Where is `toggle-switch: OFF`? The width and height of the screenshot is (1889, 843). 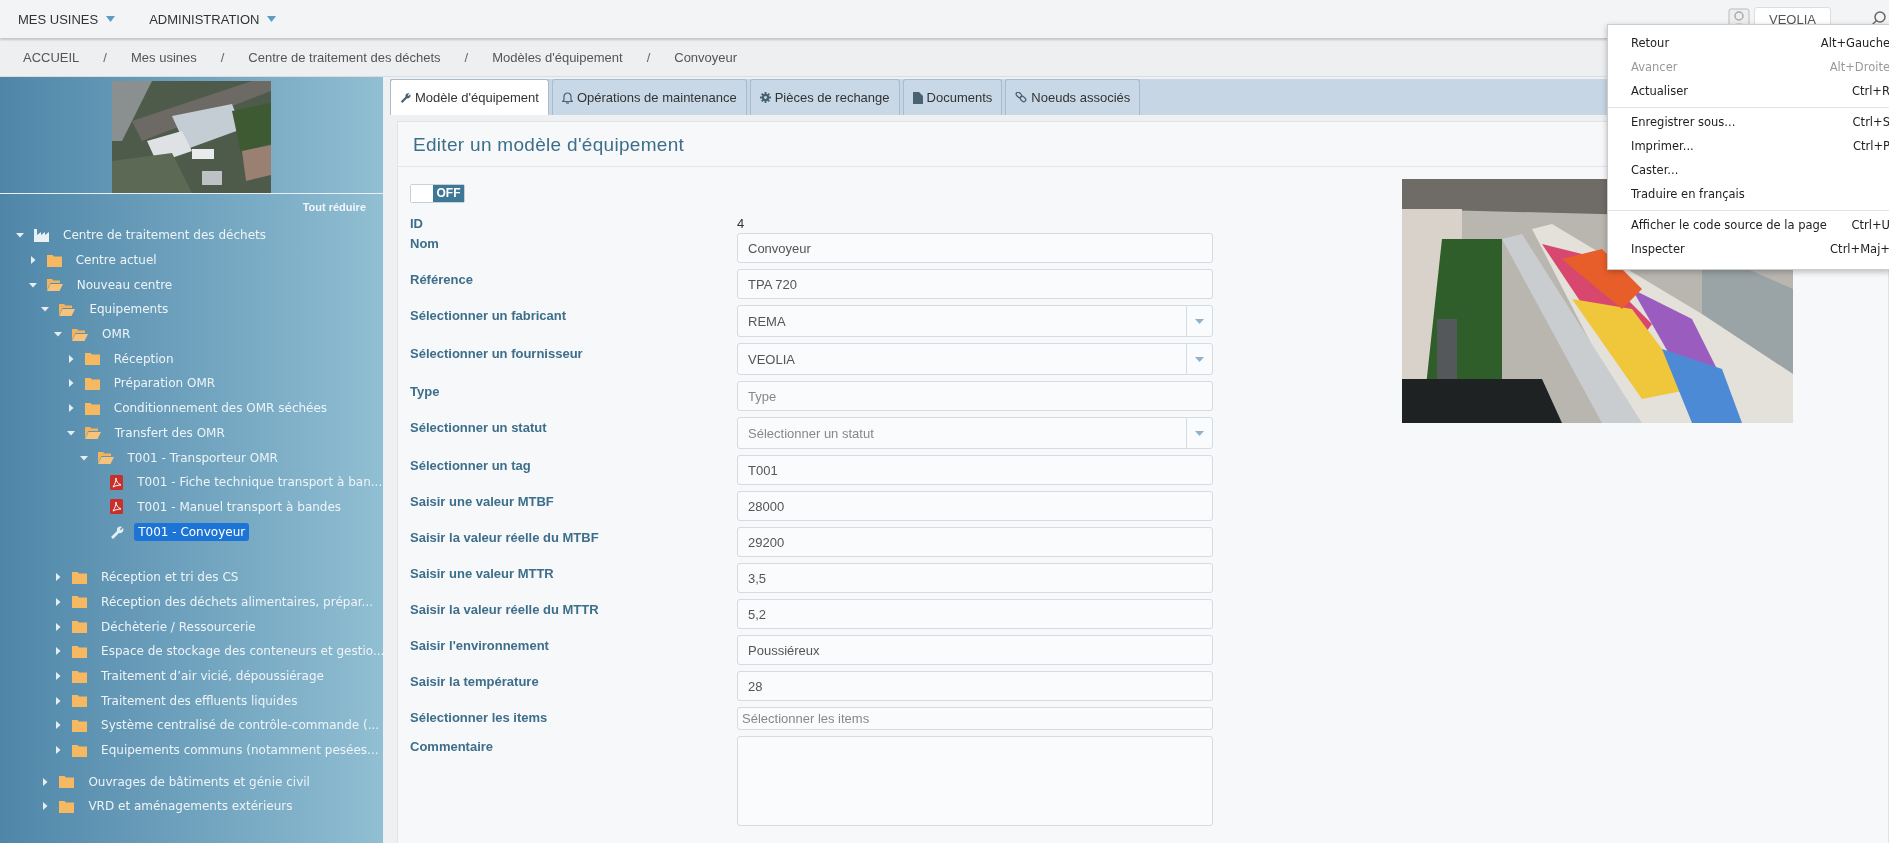 toggle-switch: OFF is located at coordinates (437, 193).